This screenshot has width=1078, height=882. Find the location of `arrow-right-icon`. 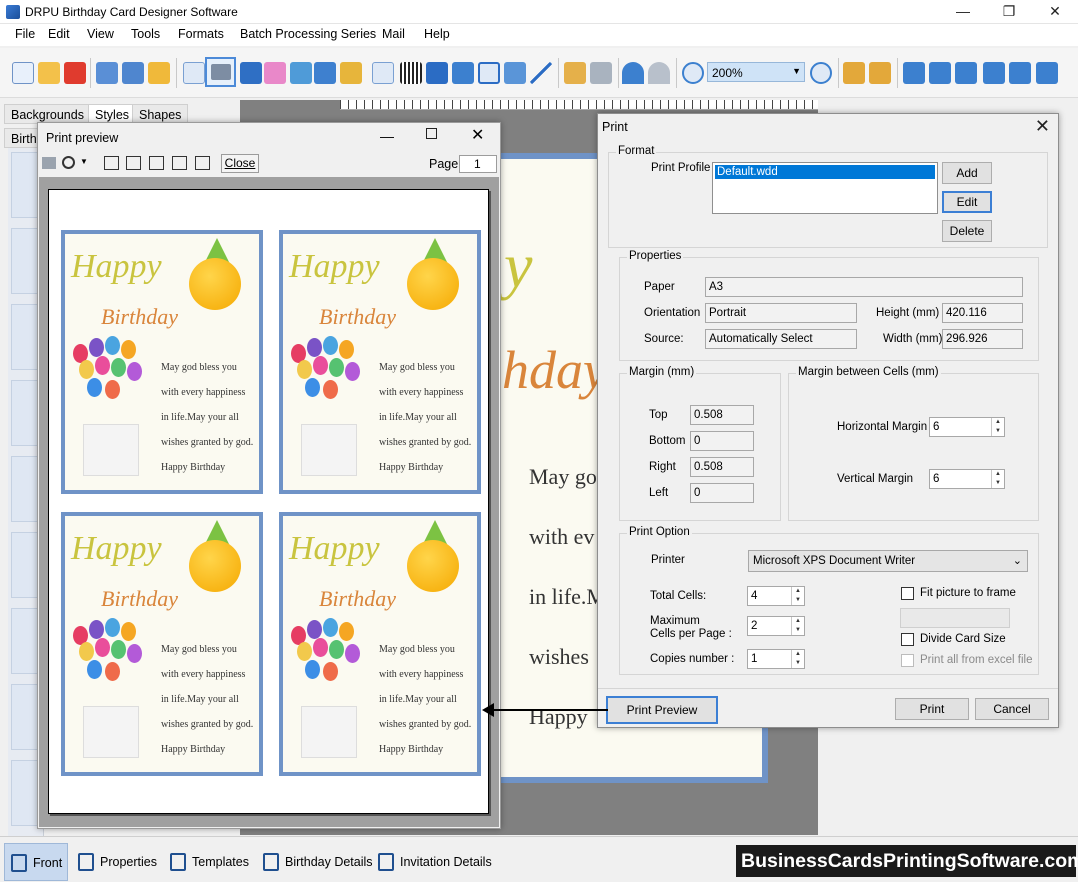

arrow-right-icon is located at coordinates (966, 73).